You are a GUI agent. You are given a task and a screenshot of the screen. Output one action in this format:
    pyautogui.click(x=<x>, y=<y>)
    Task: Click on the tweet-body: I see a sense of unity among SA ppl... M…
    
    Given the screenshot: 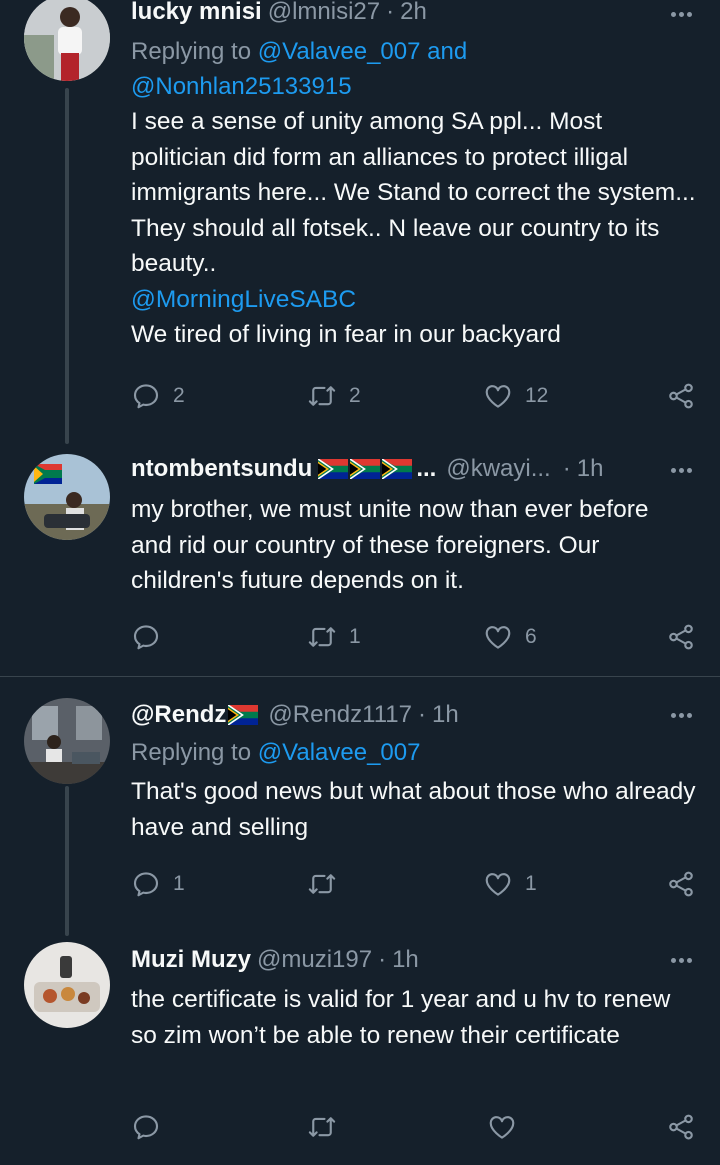 What is the action you would take?
    pyautogui.click(x=413, y=192)
    